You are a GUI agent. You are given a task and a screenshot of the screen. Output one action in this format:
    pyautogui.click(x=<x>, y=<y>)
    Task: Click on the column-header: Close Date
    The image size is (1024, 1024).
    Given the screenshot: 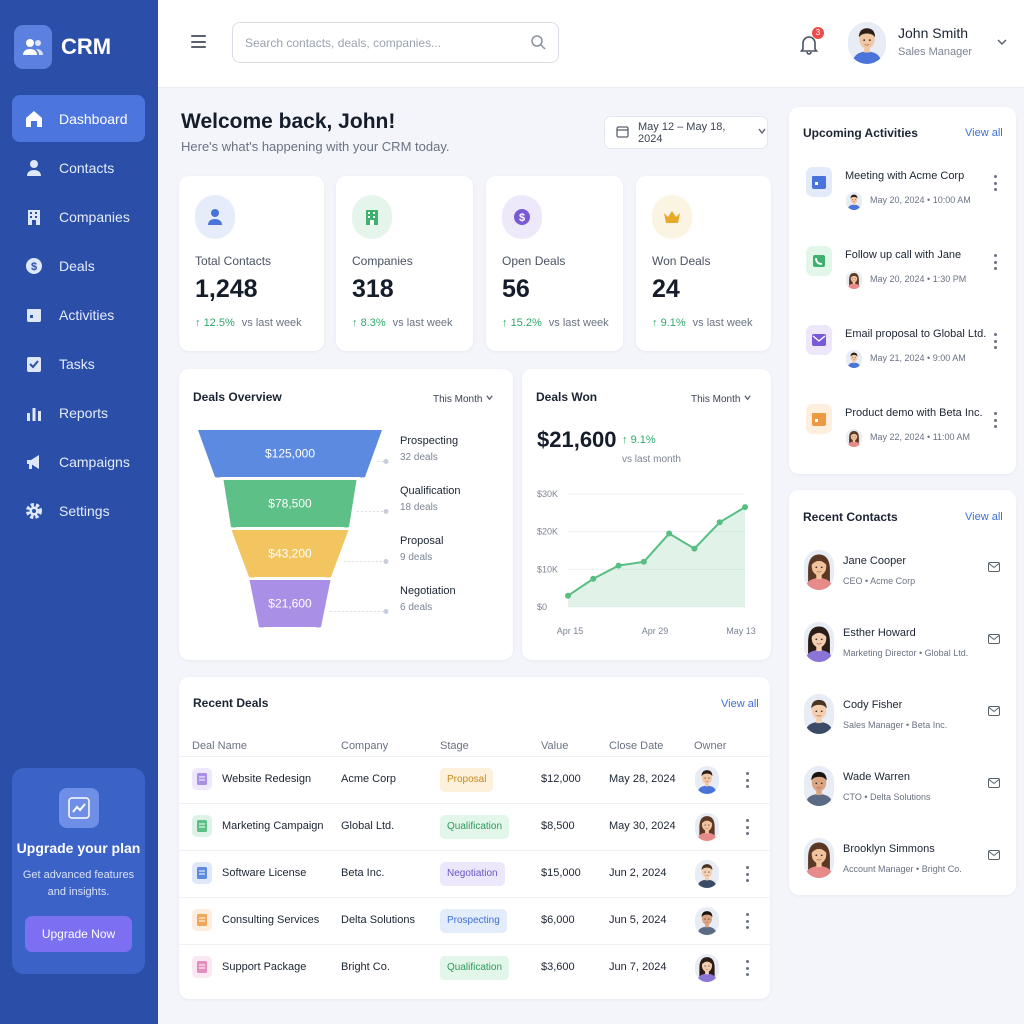 What is the action you would take?
    pyautogui.click(x=636, y=746)
    